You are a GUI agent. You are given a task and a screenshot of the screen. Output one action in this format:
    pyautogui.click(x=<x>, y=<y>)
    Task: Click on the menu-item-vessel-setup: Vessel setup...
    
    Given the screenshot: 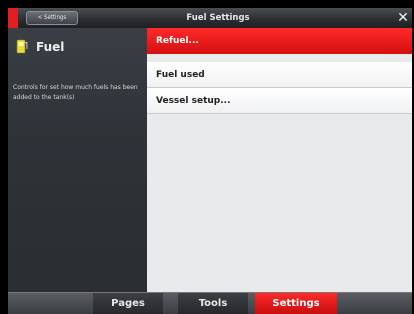 What is the action you would take?
    pyautogui.click(x=279, y=101)
    